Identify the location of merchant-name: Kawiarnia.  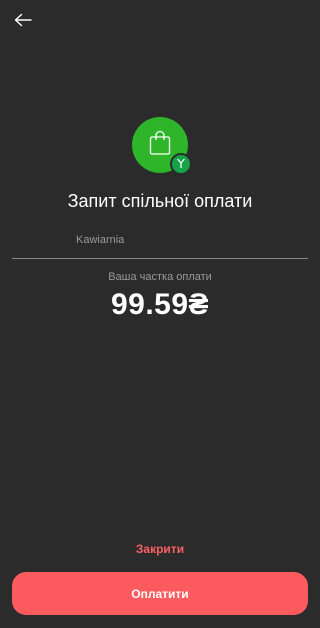
(100, 240).